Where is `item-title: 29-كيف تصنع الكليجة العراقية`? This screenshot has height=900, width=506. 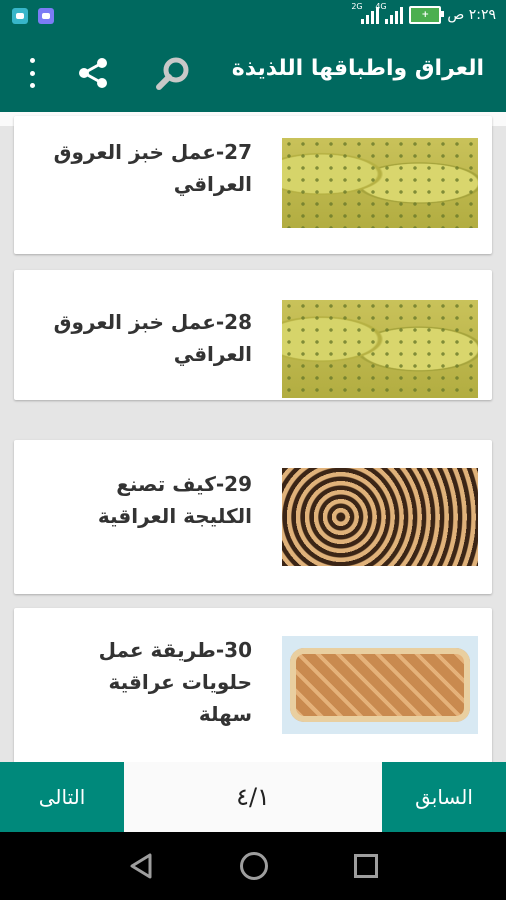 item-title: 29-كيف تصنع الكليجة العراقية is located at coordinates (174, 500).